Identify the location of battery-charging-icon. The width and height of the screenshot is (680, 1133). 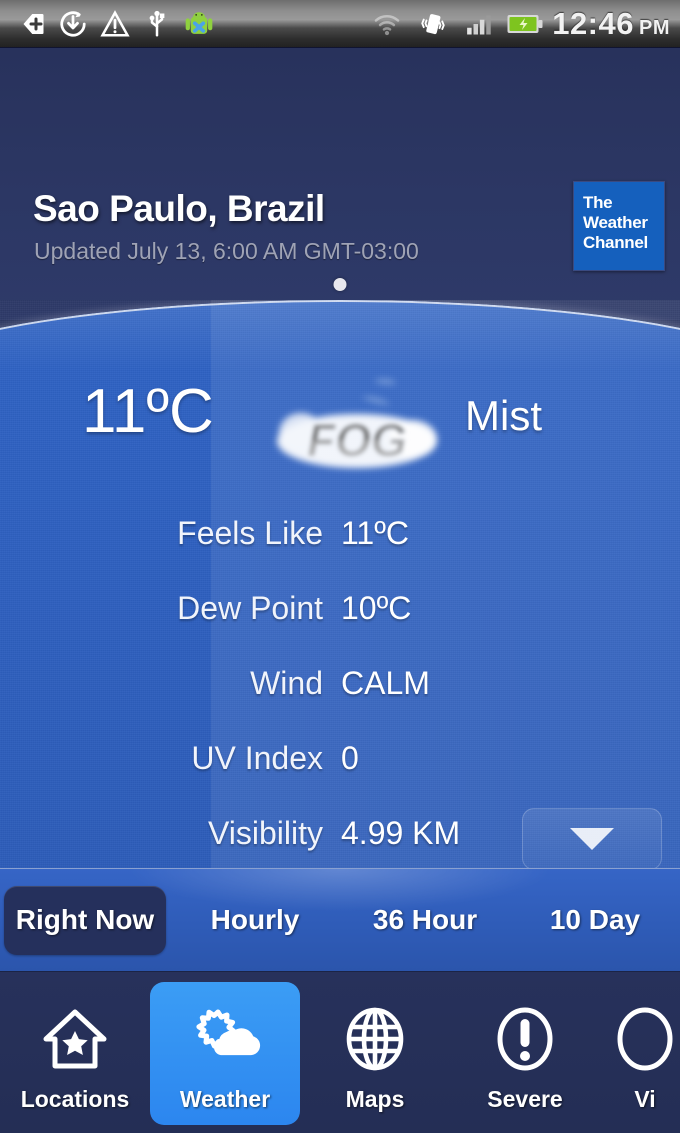
(525, 24).